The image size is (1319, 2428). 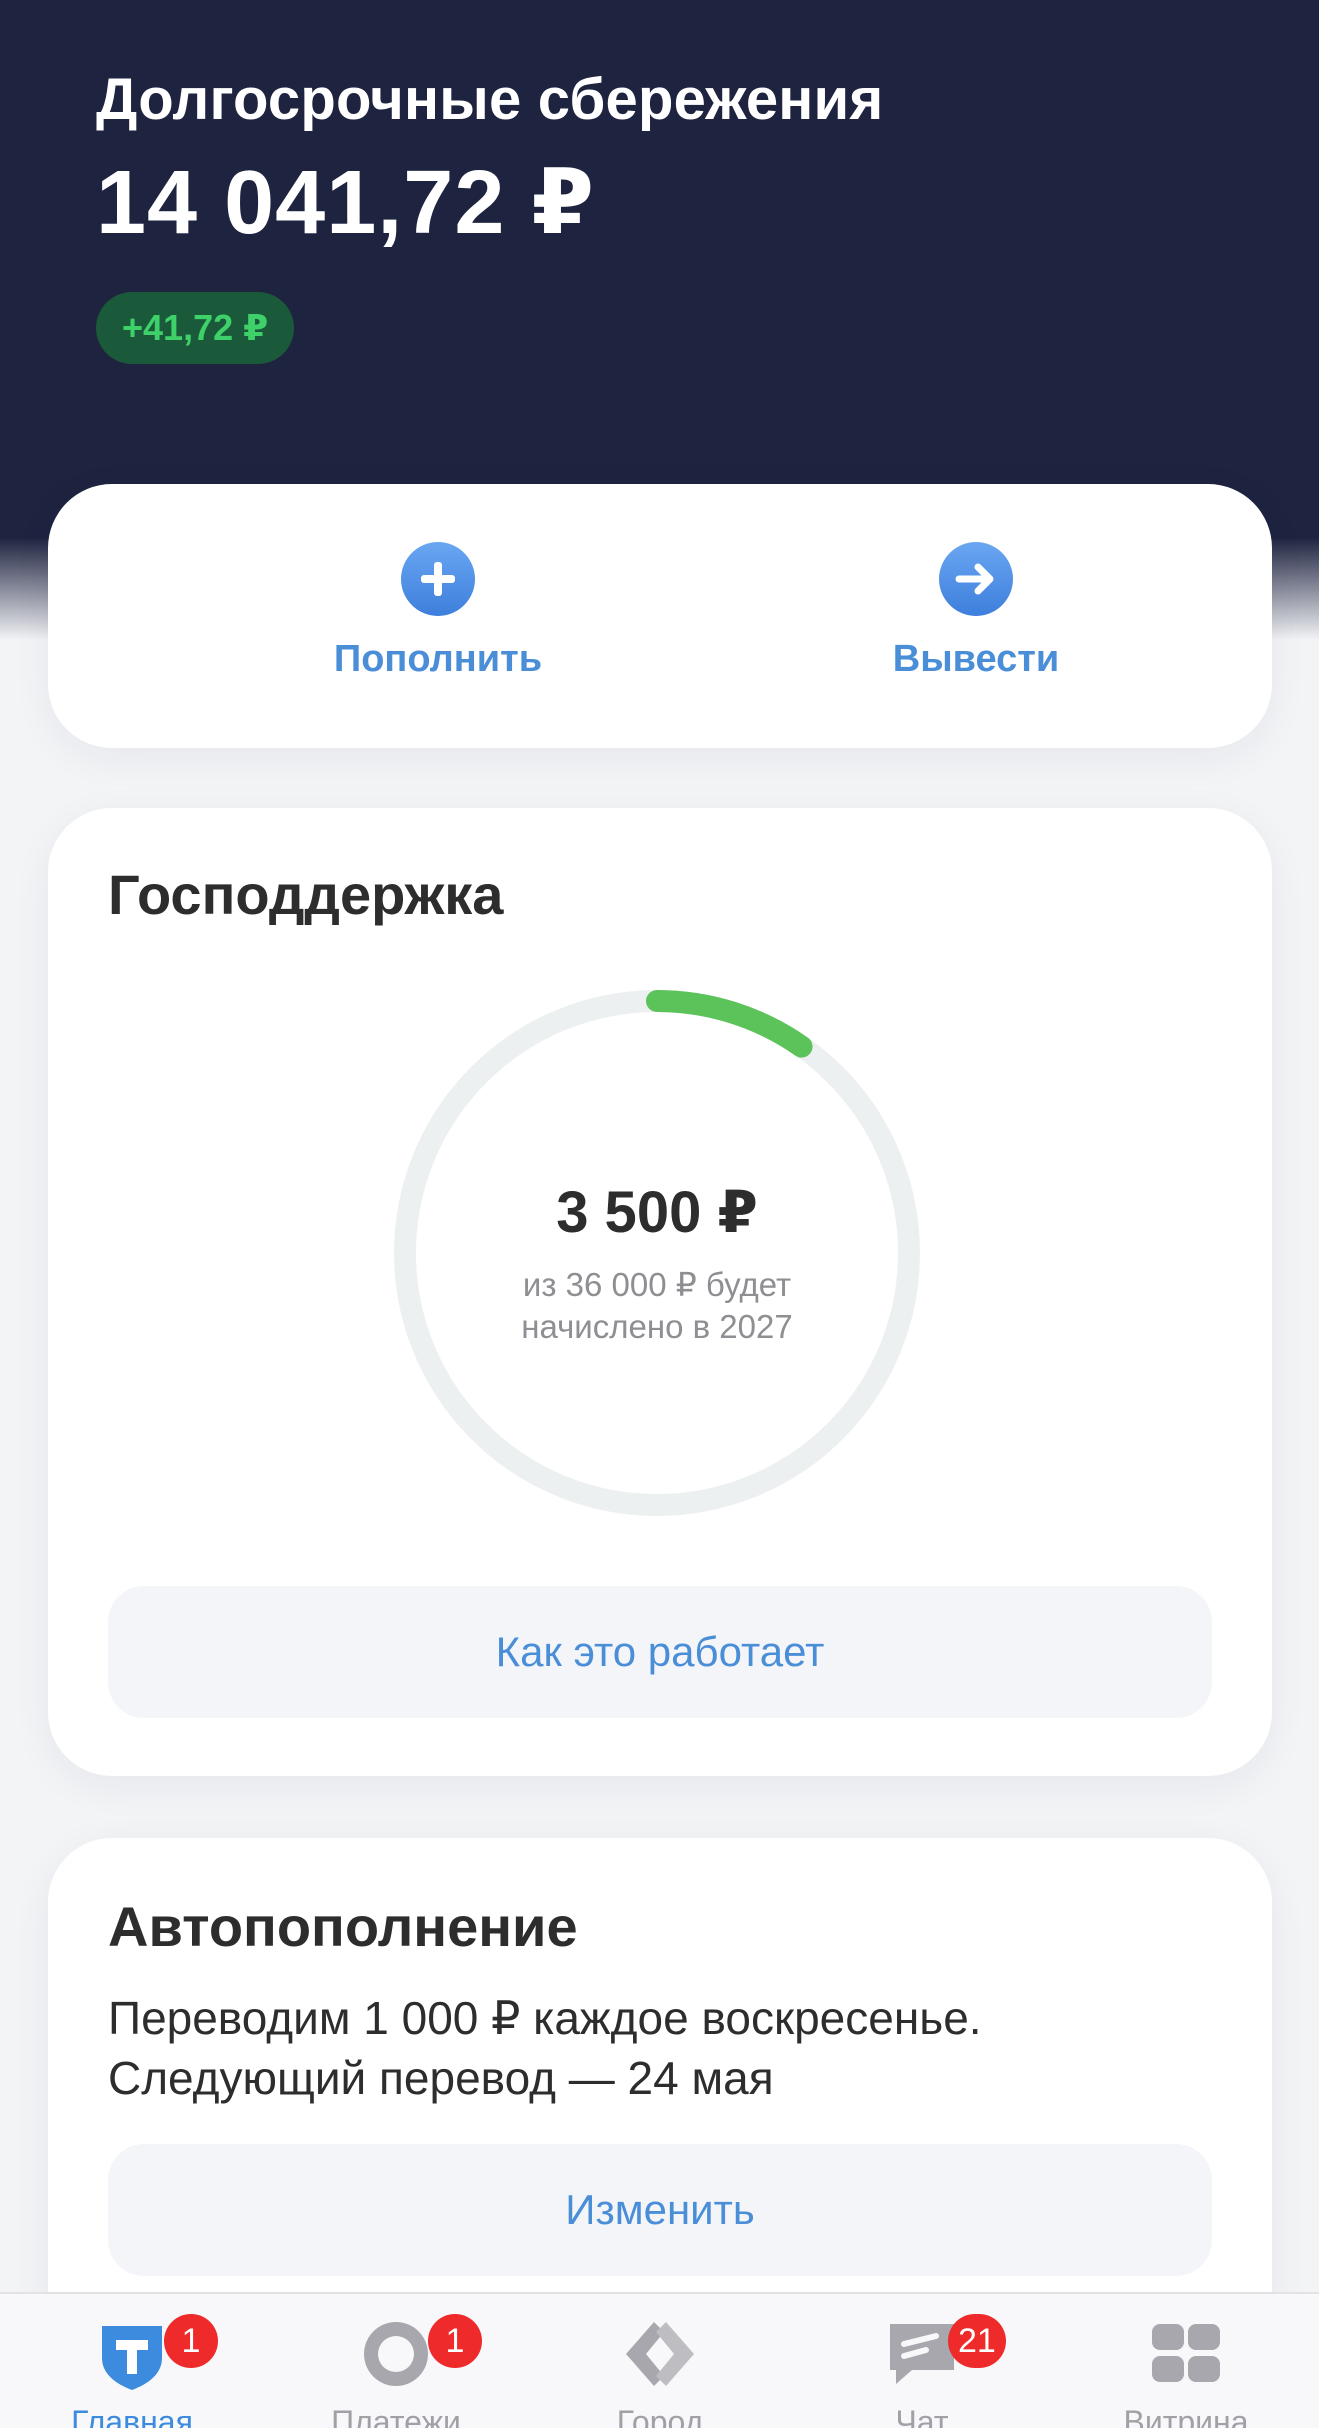 What do you see at coordinates (191, 2341) in the screenshot?
I see `tab-home-badge: 1` at bounding box center [191, 2341].